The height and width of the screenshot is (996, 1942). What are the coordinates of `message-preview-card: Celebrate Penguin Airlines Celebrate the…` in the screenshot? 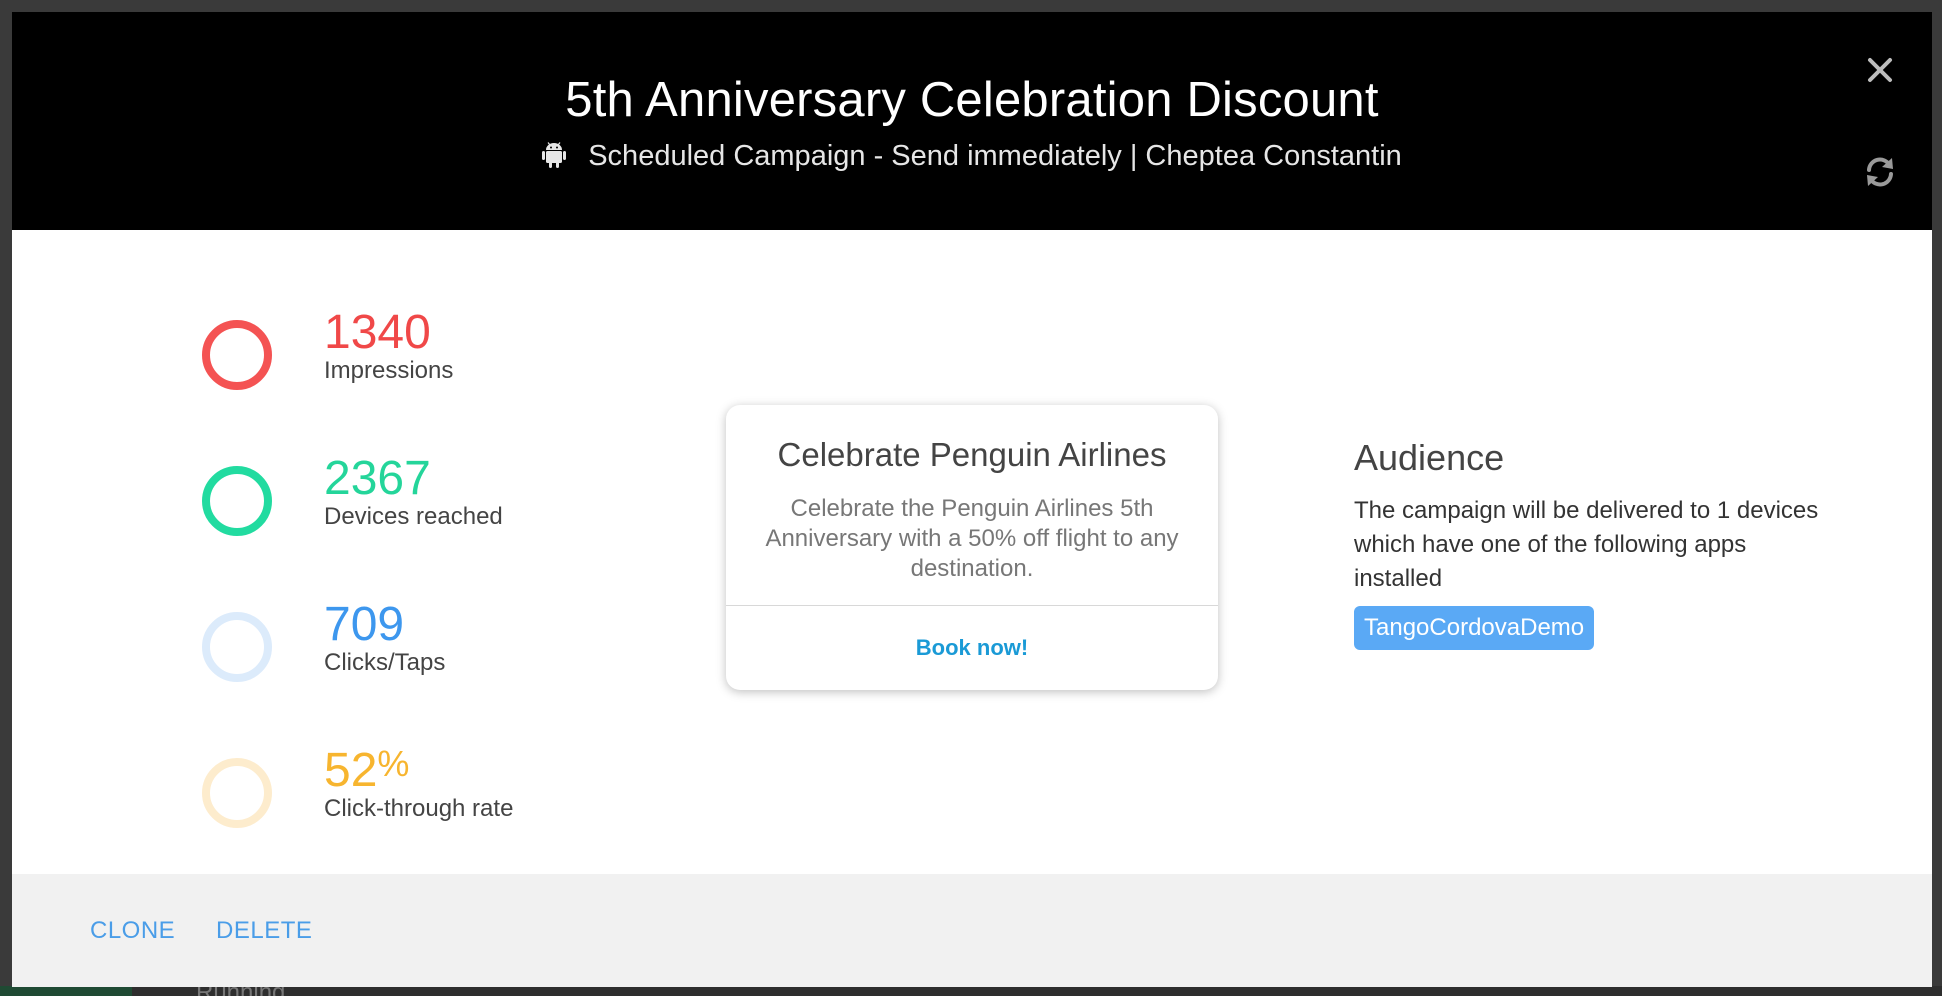 It's located at (972, 547).